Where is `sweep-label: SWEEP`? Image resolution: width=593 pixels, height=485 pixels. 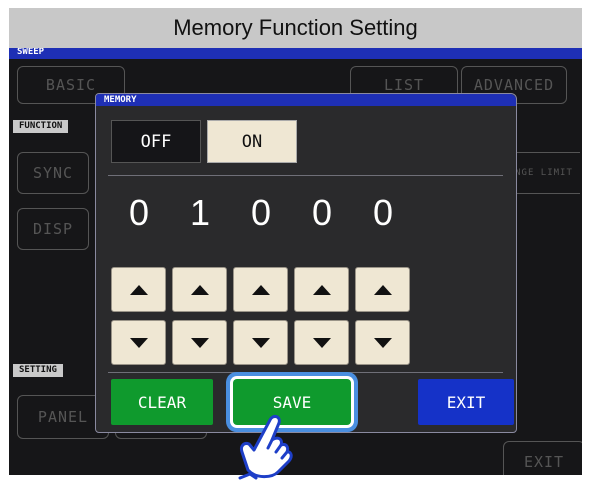 sweep-label: SWEEP is located at coordinates (31, 52).